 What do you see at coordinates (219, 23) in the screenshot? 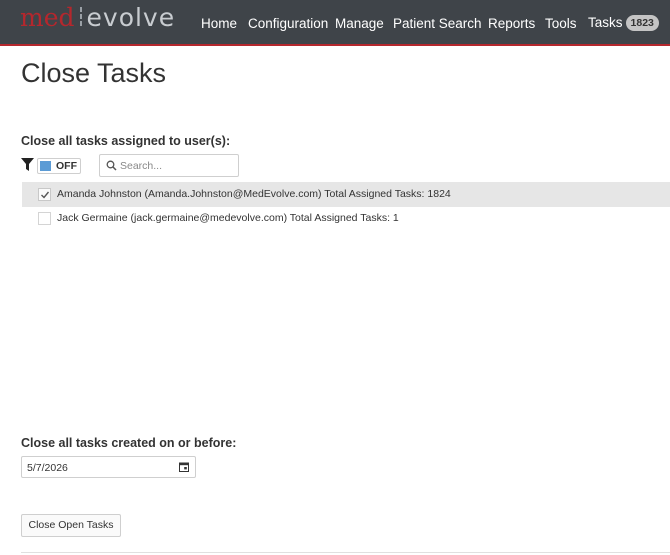
I see `nav-home: Home` at bounding box center [219, 23].